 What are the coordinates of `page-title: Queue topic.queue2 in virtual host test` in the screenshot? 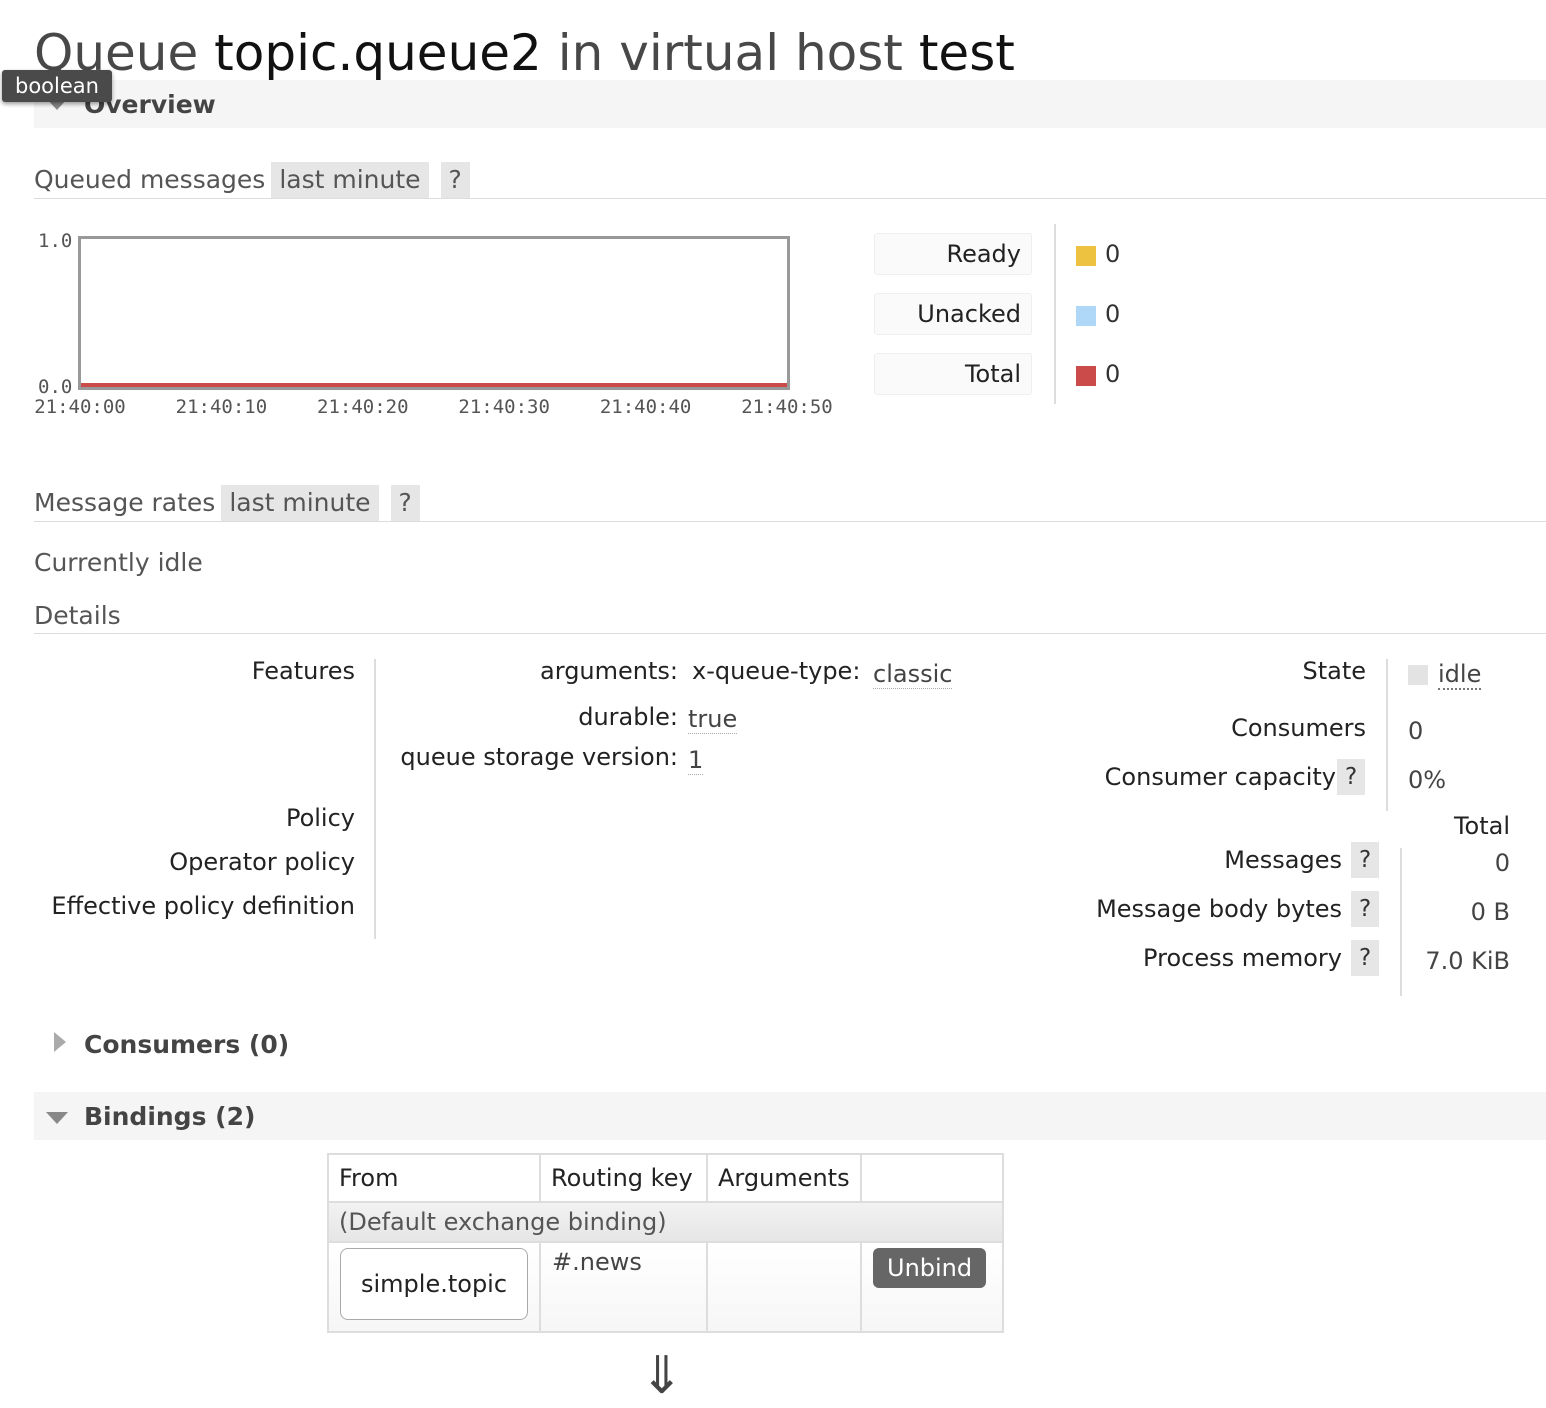 It's located at (524, 53).